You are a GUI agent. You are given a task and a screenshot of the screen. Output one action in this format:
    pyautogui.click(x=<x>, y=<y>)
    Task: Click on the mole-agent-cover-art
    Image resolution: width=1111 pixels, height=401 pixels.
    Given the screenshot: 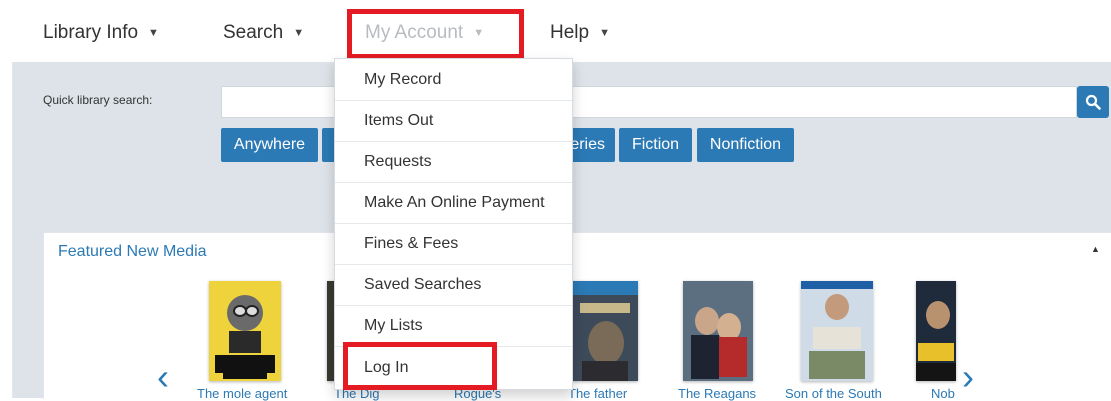 What is the action you would take?
    pyautogui.click(x=245, y=331)
    